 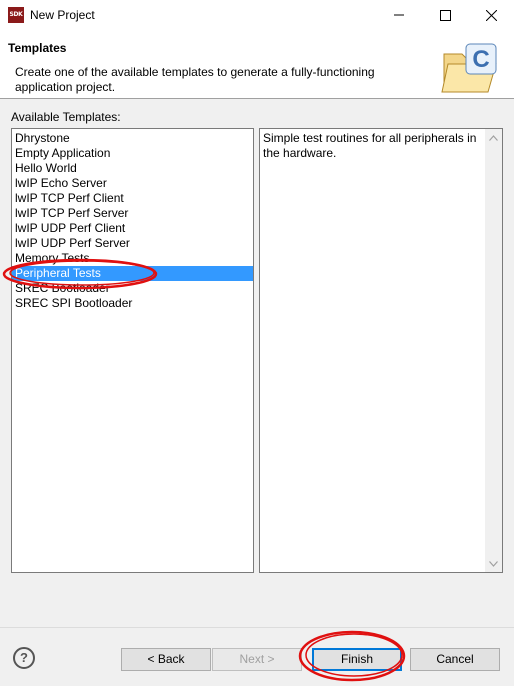 What do you see at coordinates (257, 659) in the screenshot?
I see `next-button: Next >` at bounding box center [257, 659].